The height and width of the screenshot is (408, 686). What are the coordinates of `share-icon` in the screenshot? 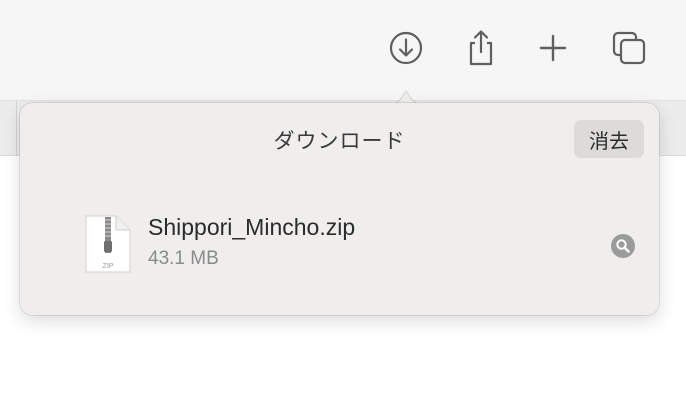 It's located at (481, 48).